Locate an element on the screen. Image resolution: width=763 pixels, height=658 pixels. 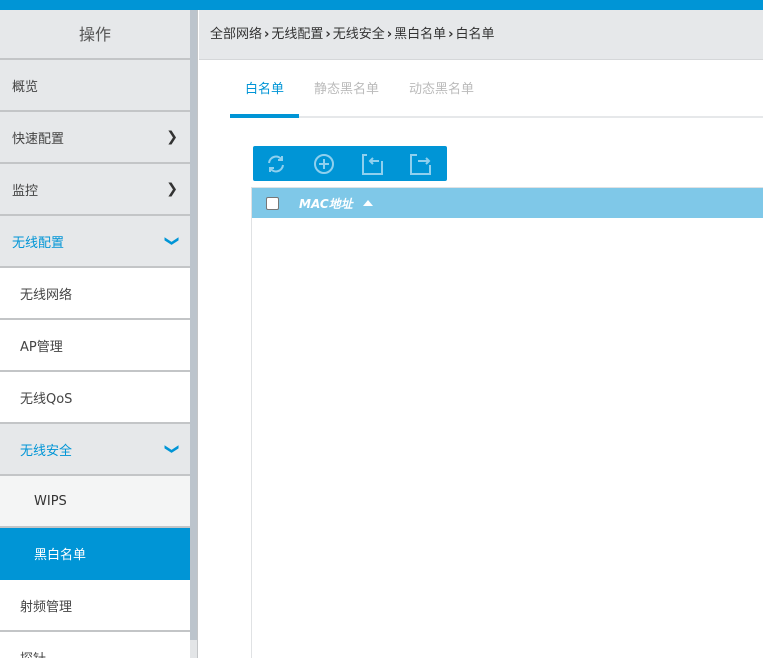
refresh-button is located at coordinates (276, 164).